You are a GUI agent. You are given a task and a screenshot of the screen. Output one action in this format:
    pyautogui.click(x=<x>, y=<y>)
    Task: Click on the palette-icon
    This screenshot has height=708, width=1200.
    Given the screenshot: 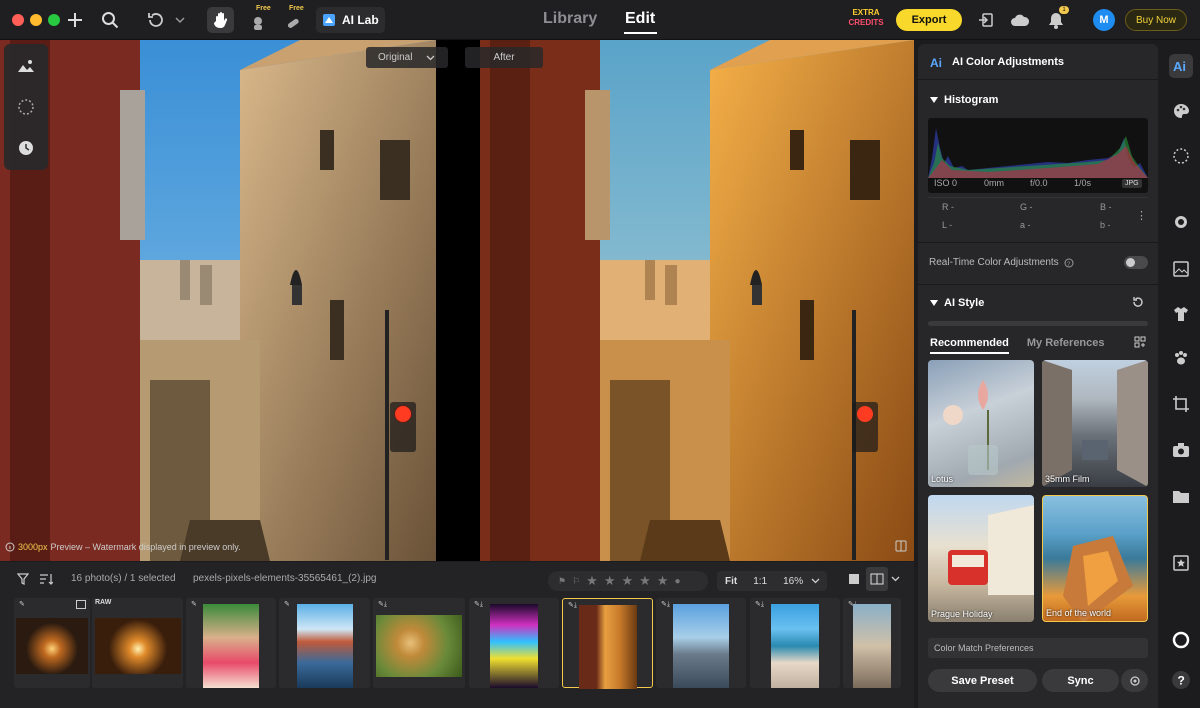 What is the action you would take?
    pyautogui.click(x=1181, y=111)
    